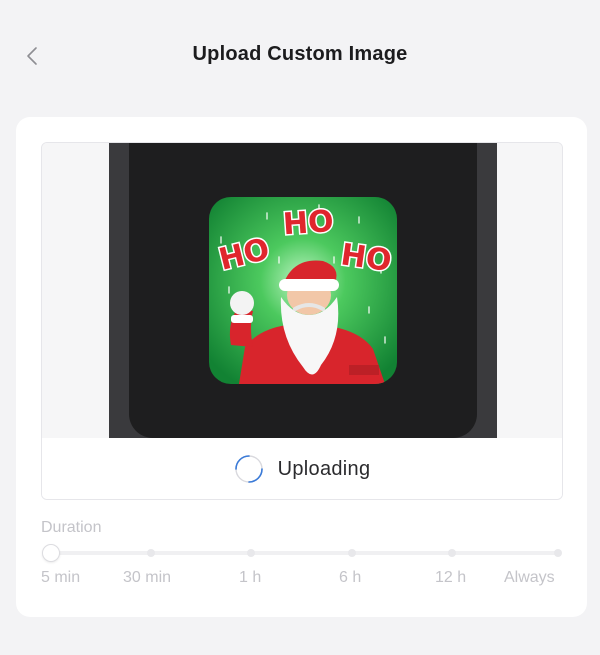 The image size is (600, 655). Describe the element at coordinates (147, 578) in the screenshot. I see `duration-option-30min: 30 min` at that location.